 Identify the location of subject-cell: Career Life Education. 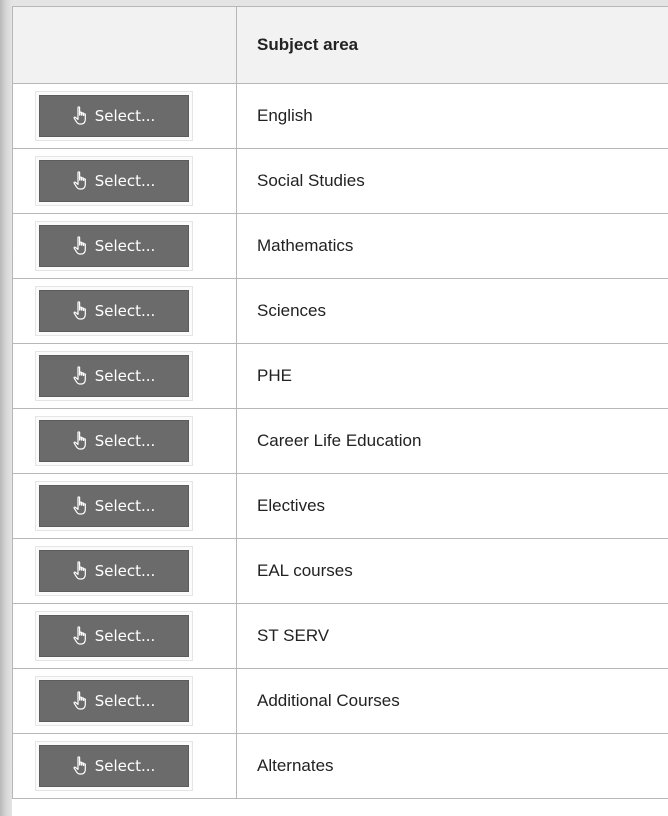
(452, 441).